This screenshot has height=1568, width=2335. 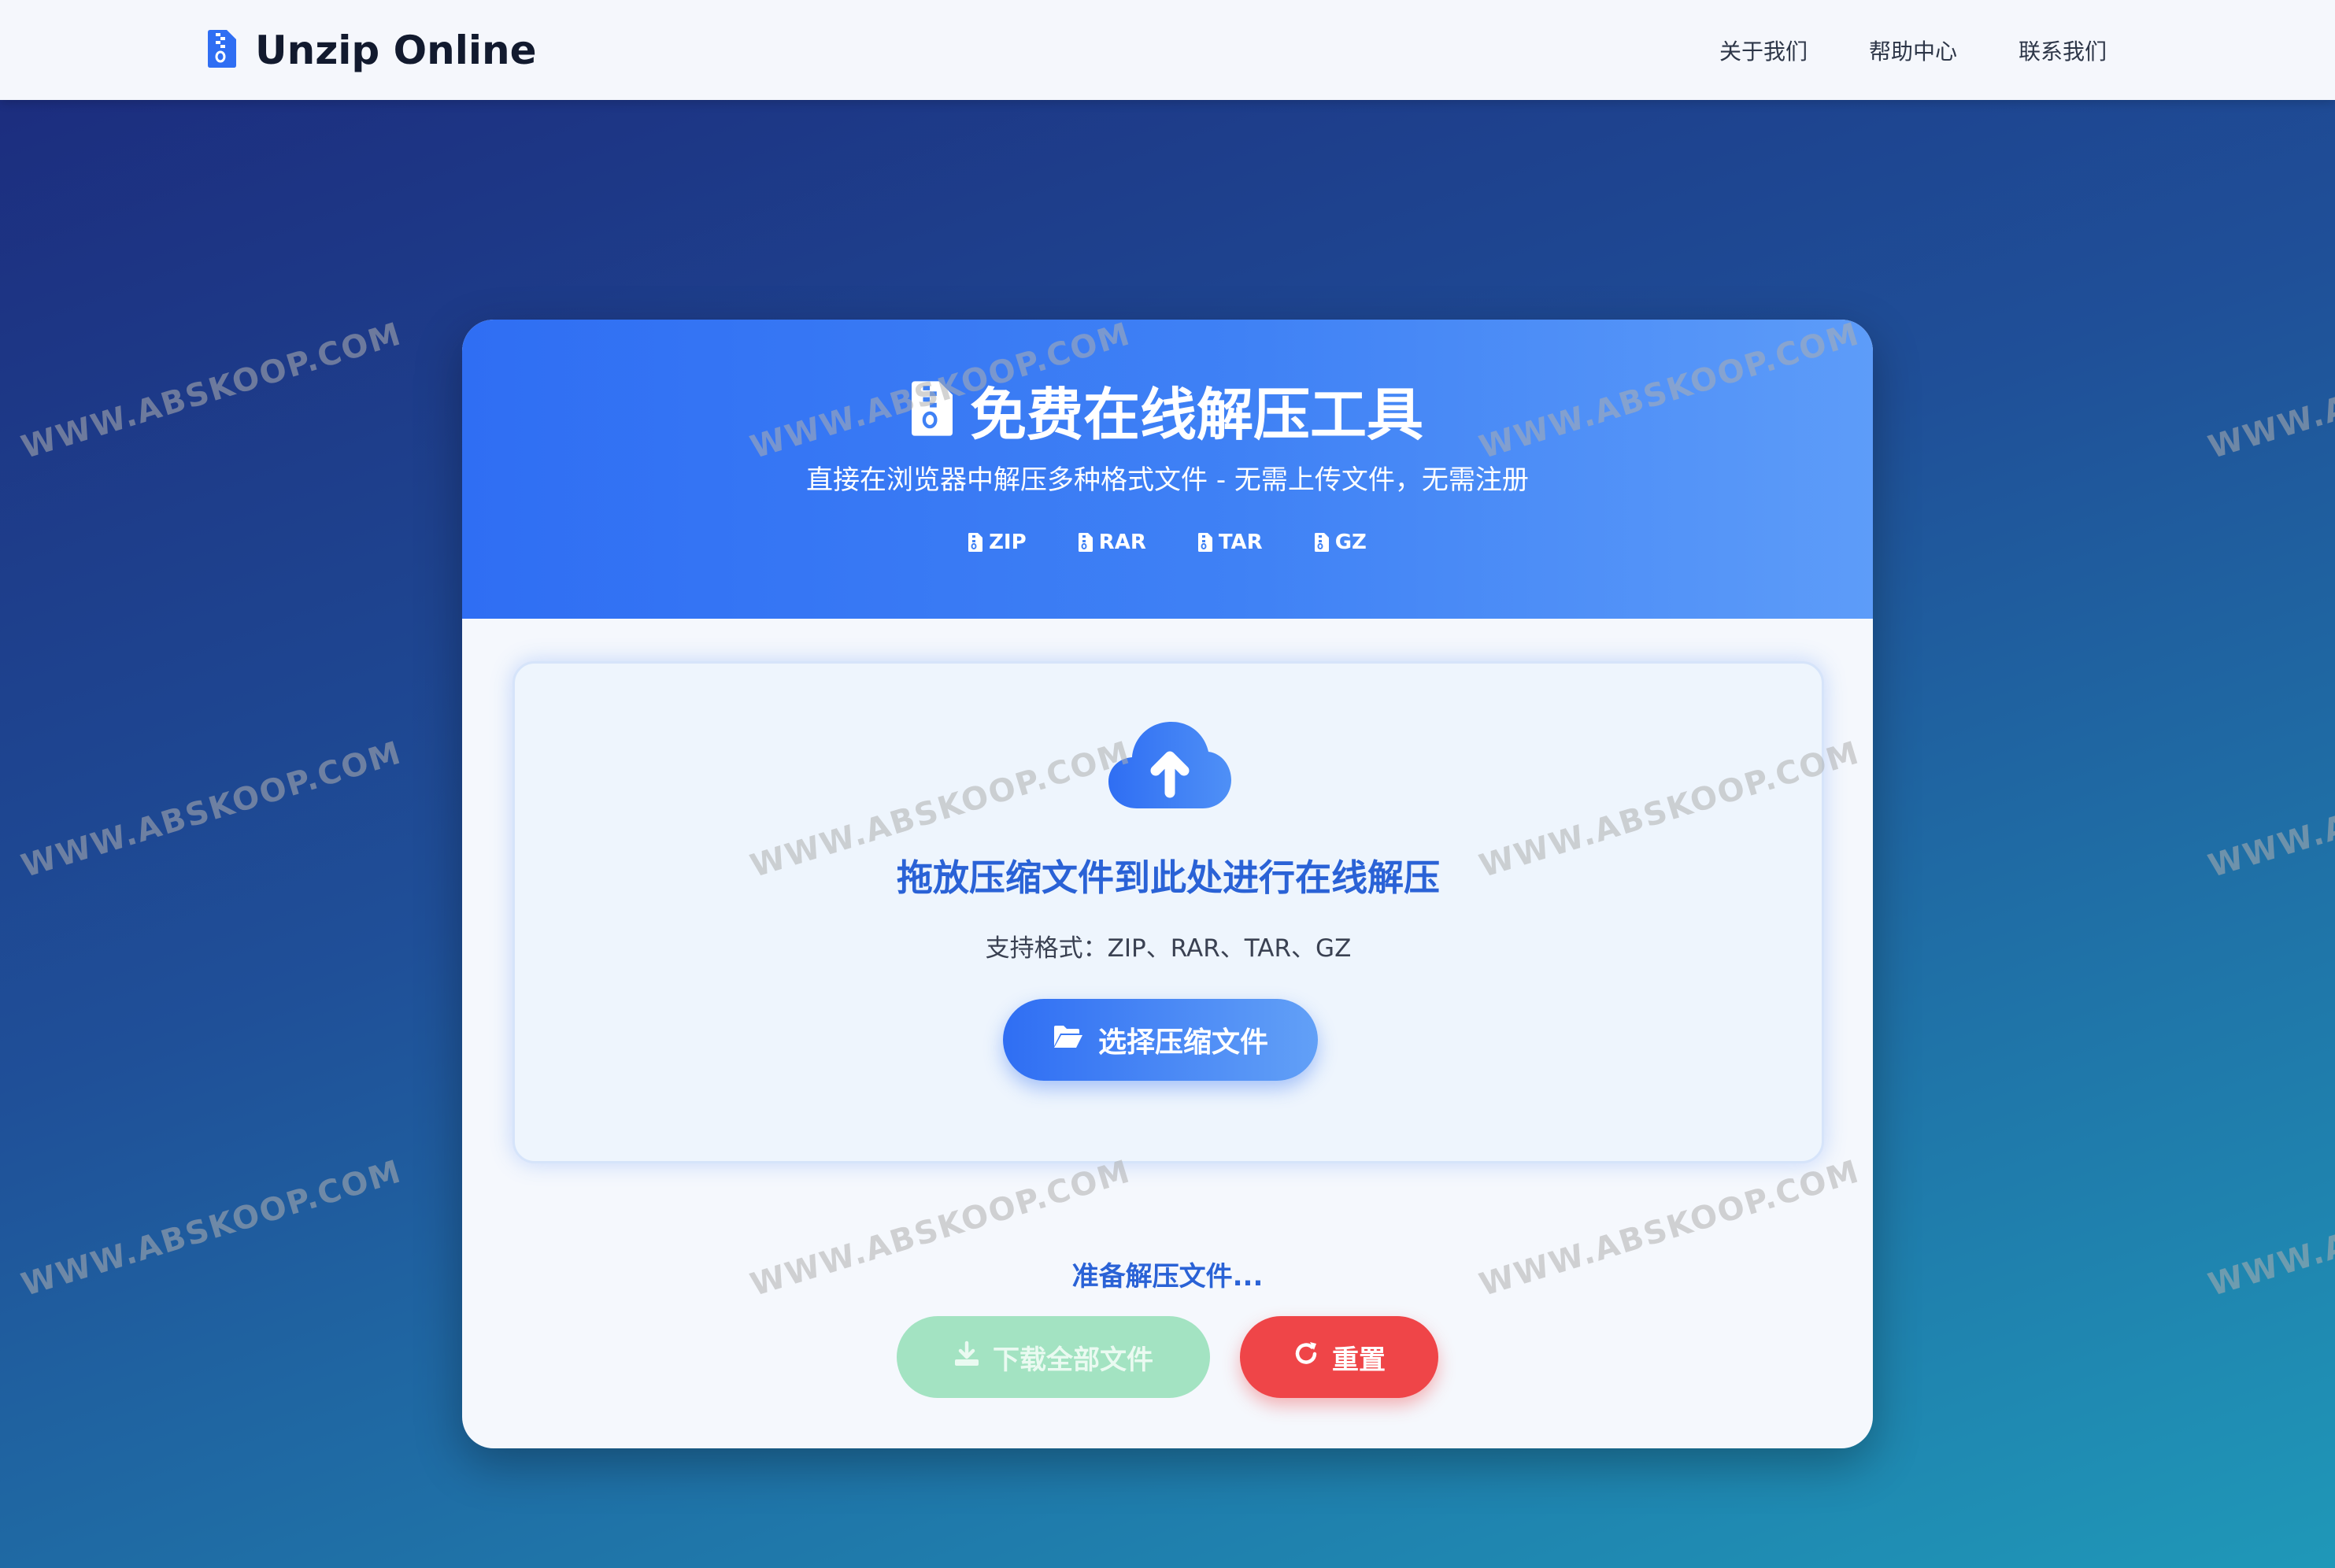 What do you see at coordinates (1306, 1357) in the screenshot?
I see `rotate-right-icon` at bounding box center [1306, 1357].